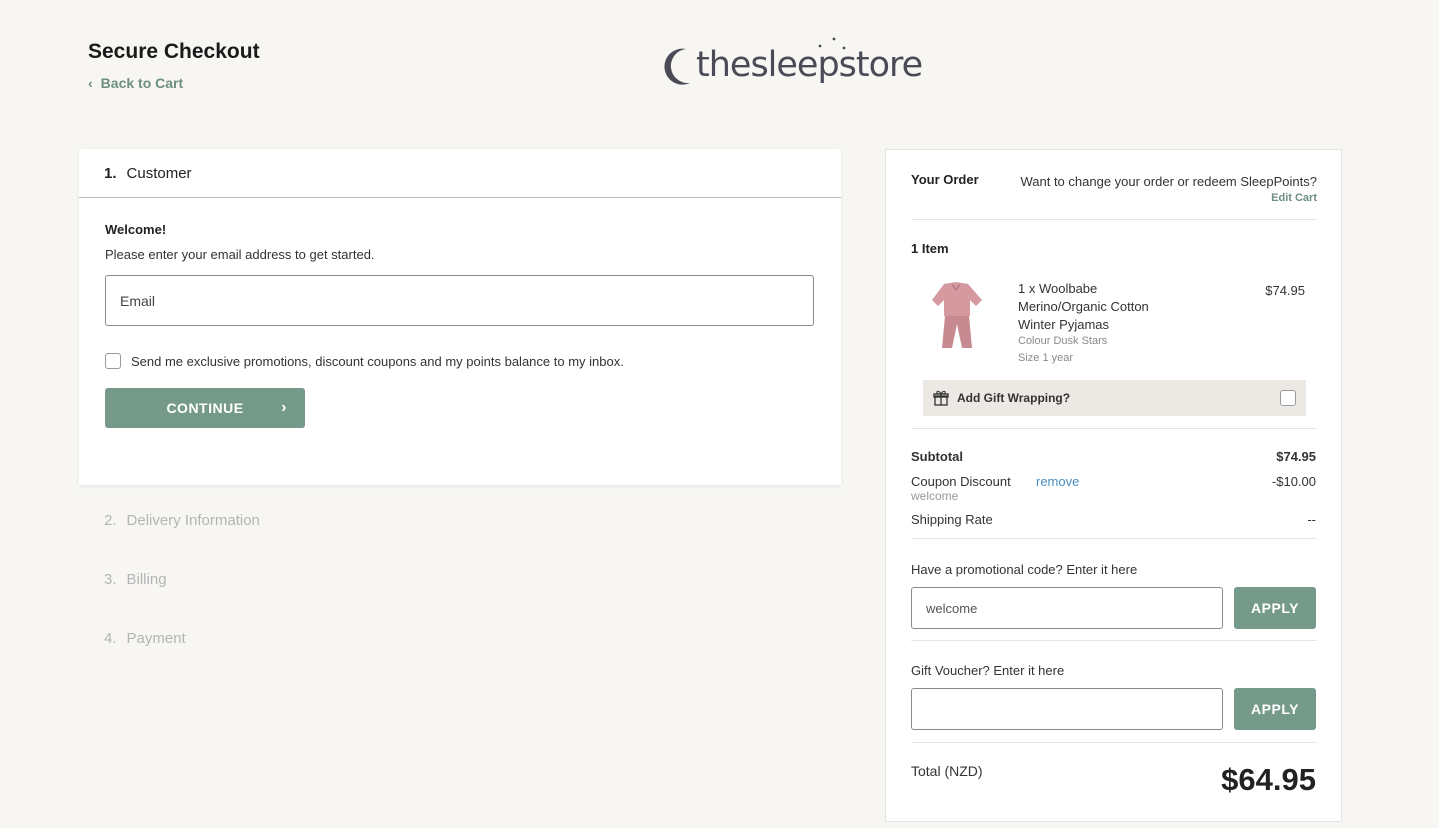 The height and width of the screenshot is (828, 1439). I want to click on gift-wrapping-row: Add Gift Wrapping?, so click(1114, 398).